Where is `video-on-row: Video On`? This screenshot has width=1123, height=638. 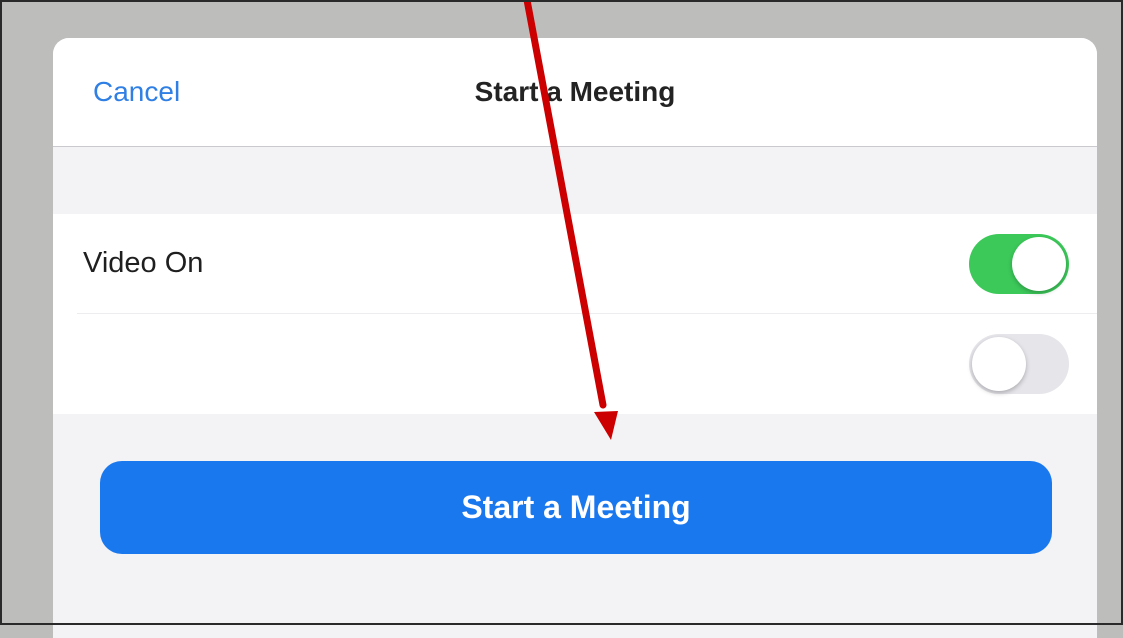 video-on-row: Video On is located at coordinates (575, 264).